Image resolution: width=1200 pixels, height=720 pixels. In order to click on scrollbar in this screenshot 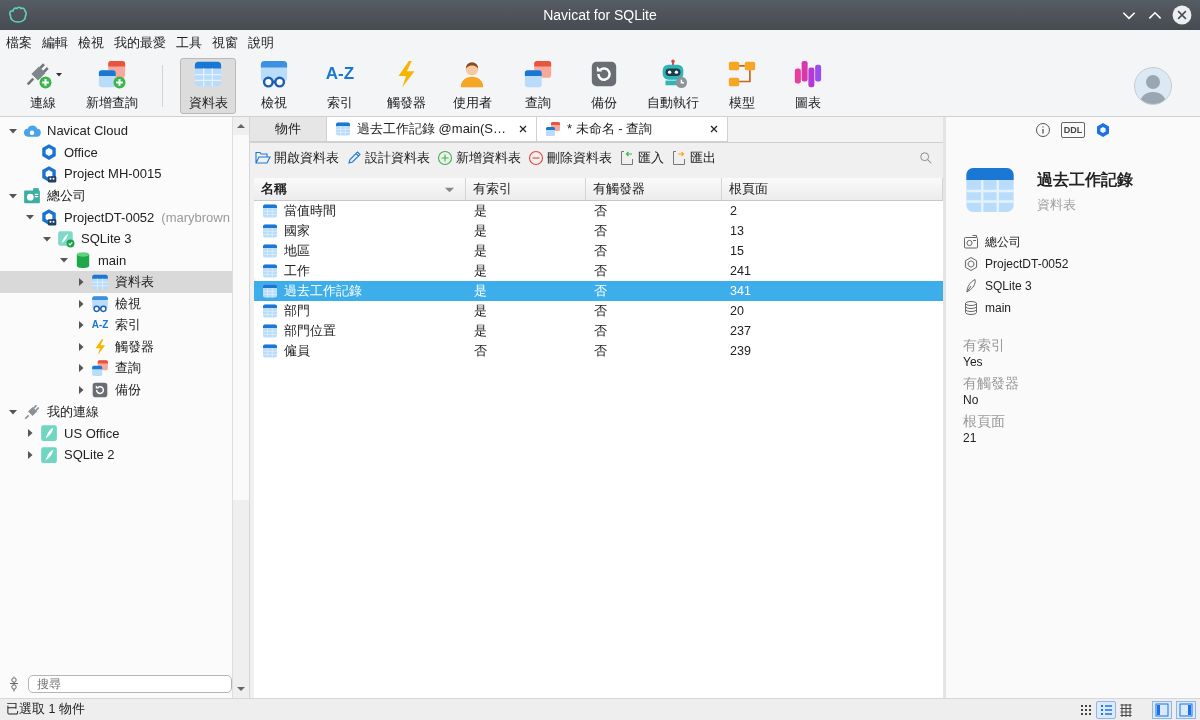, I will do `click(240, 407)`.